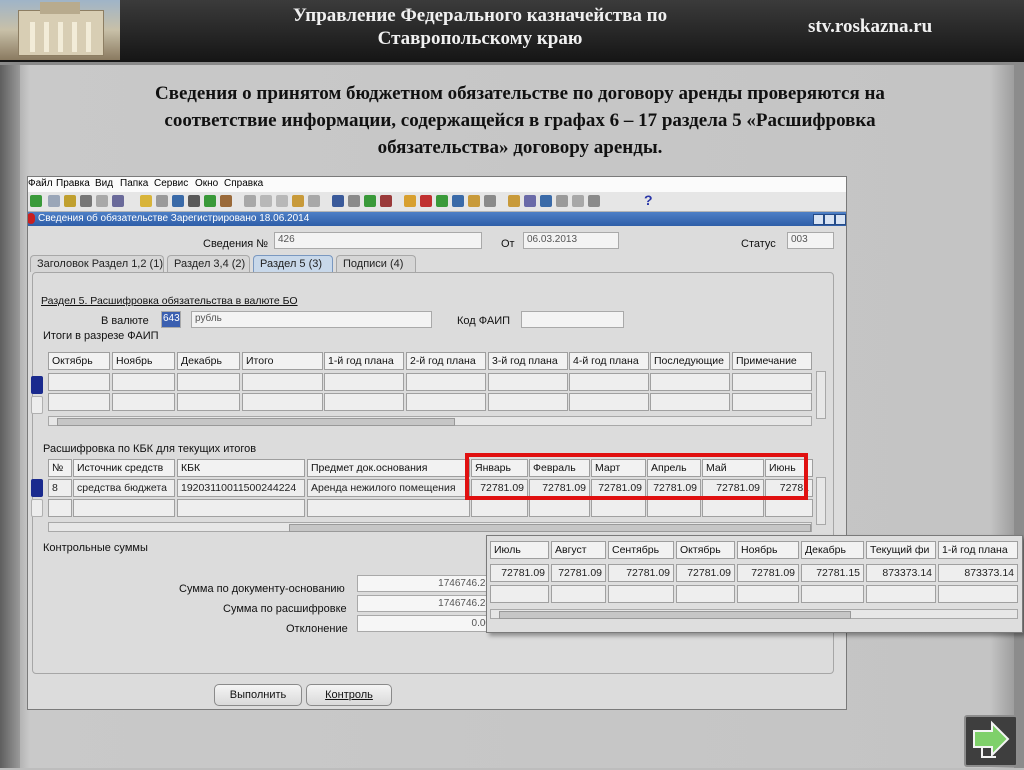 The image size is (1024, 770). Describe the element at coordinates (572, 319) in the screenshot. I see `kod-faip-field` at that location.